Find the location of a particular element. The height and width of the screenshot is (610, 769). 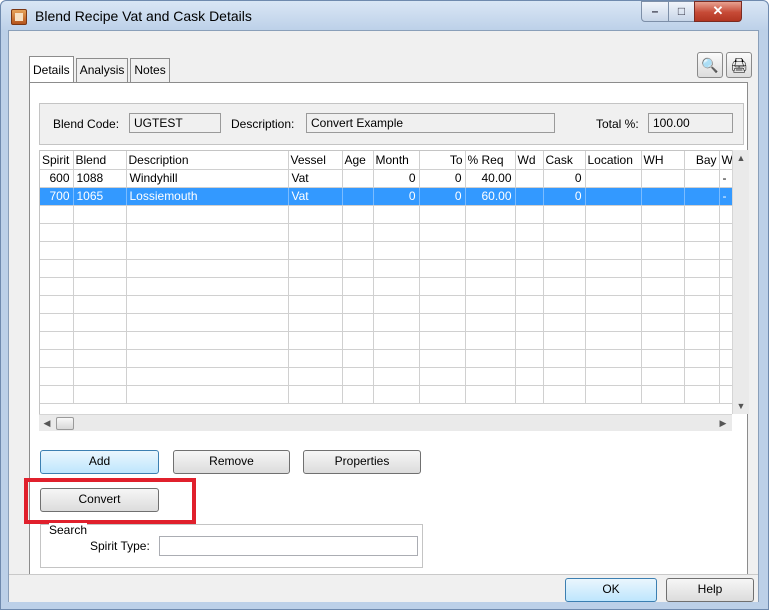

table-cell-wd is located at coordinates (529, 178).